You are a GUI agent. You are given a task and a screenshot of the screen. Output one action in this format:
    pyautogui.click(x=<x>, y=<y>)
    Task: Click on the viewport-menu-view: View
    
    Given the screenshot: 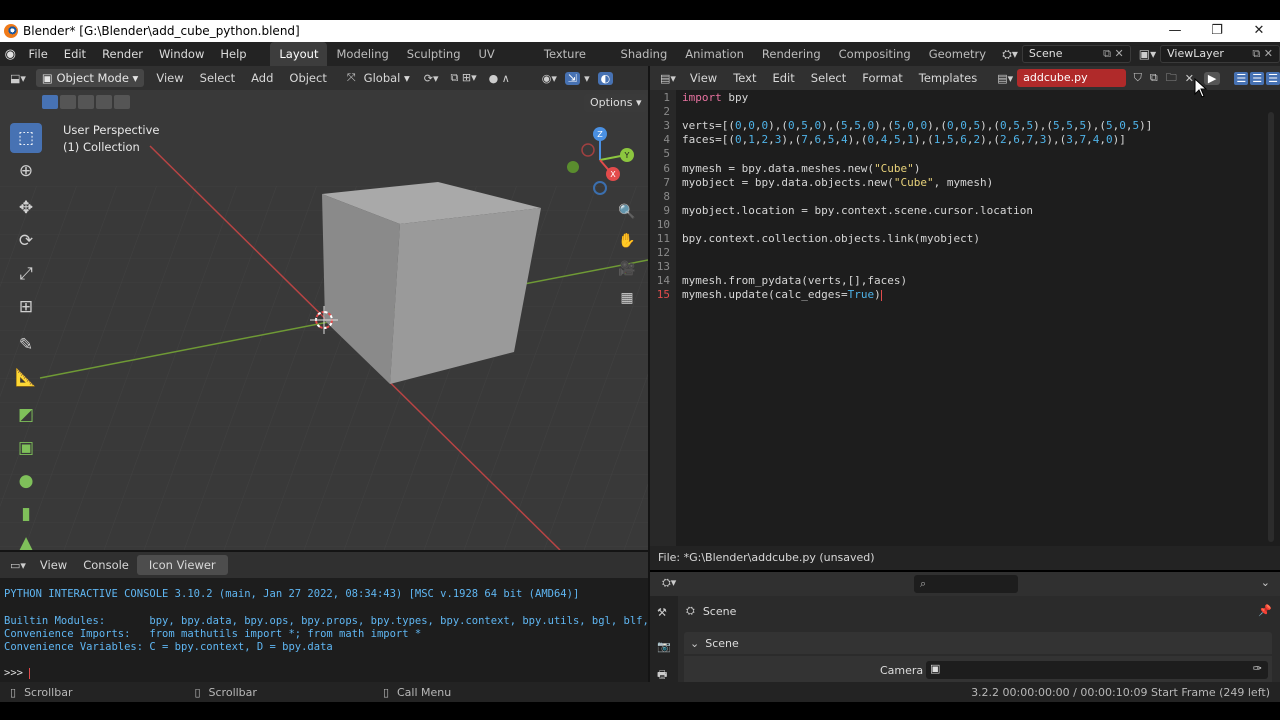 What is the action you would take?
    pyautogui.click(x=169, y=78)
    